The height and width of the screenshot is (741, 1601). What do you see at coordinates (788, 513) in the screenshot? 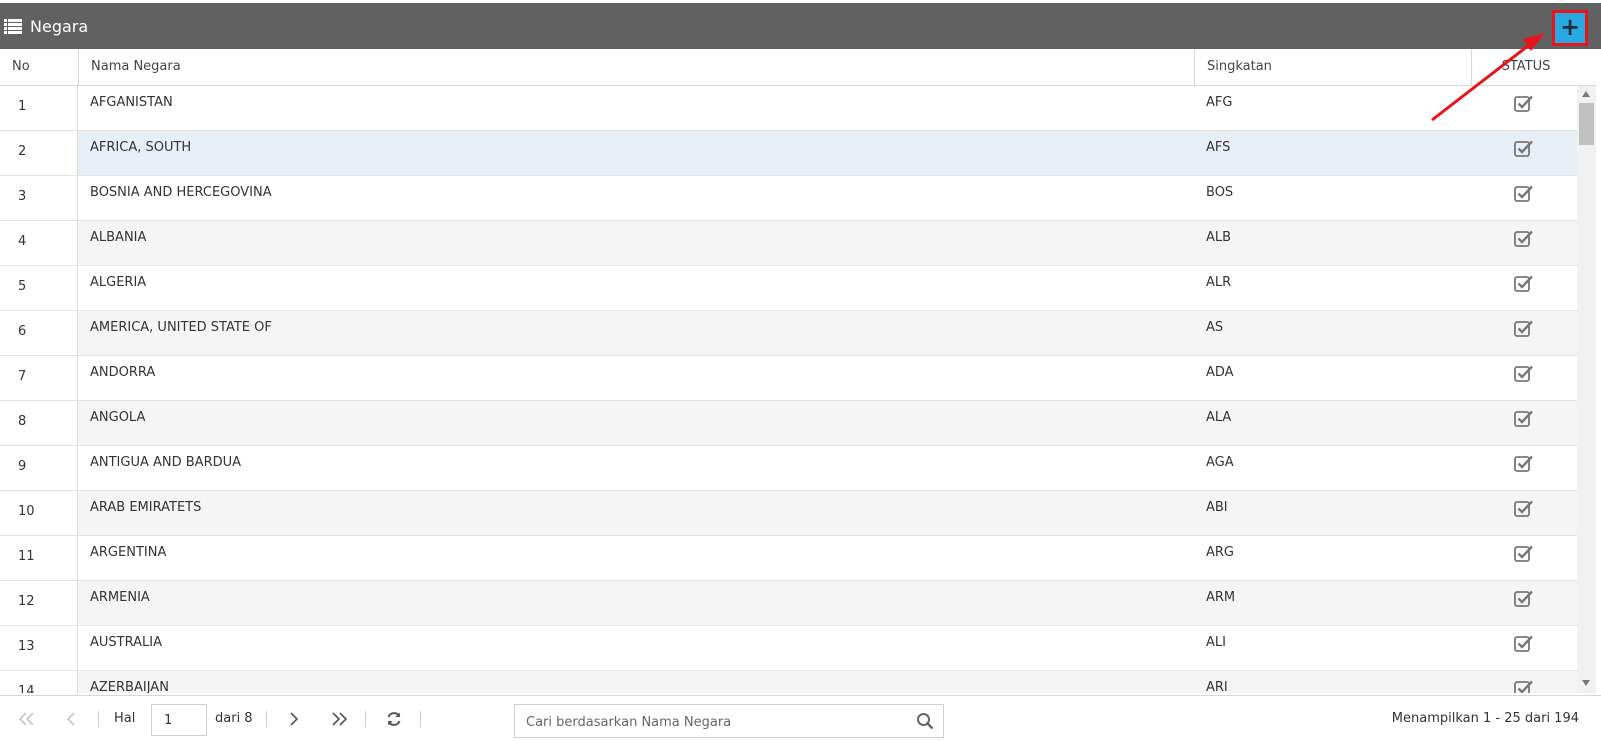
I see `table-row: 10 ARAB EMIRATETS ABI` at bounding box center [788, 513].